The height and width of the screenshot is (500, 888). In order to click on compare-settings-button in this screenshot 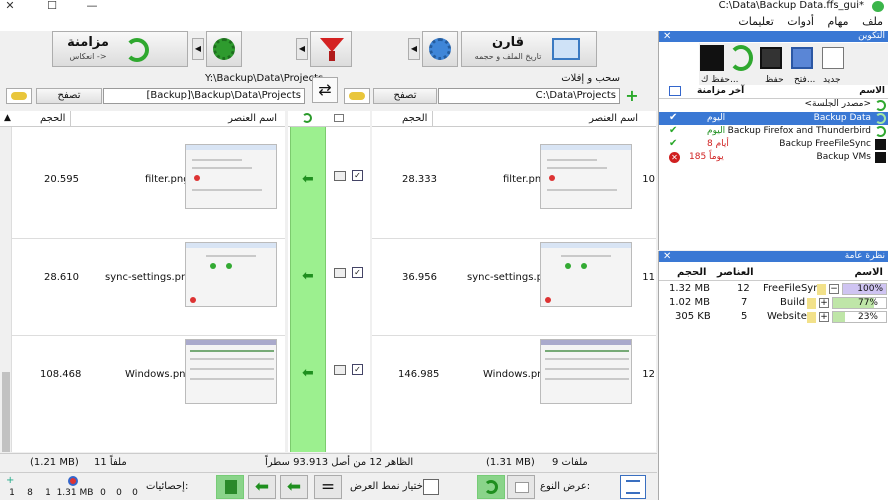, I will do `click(440, 49)`.